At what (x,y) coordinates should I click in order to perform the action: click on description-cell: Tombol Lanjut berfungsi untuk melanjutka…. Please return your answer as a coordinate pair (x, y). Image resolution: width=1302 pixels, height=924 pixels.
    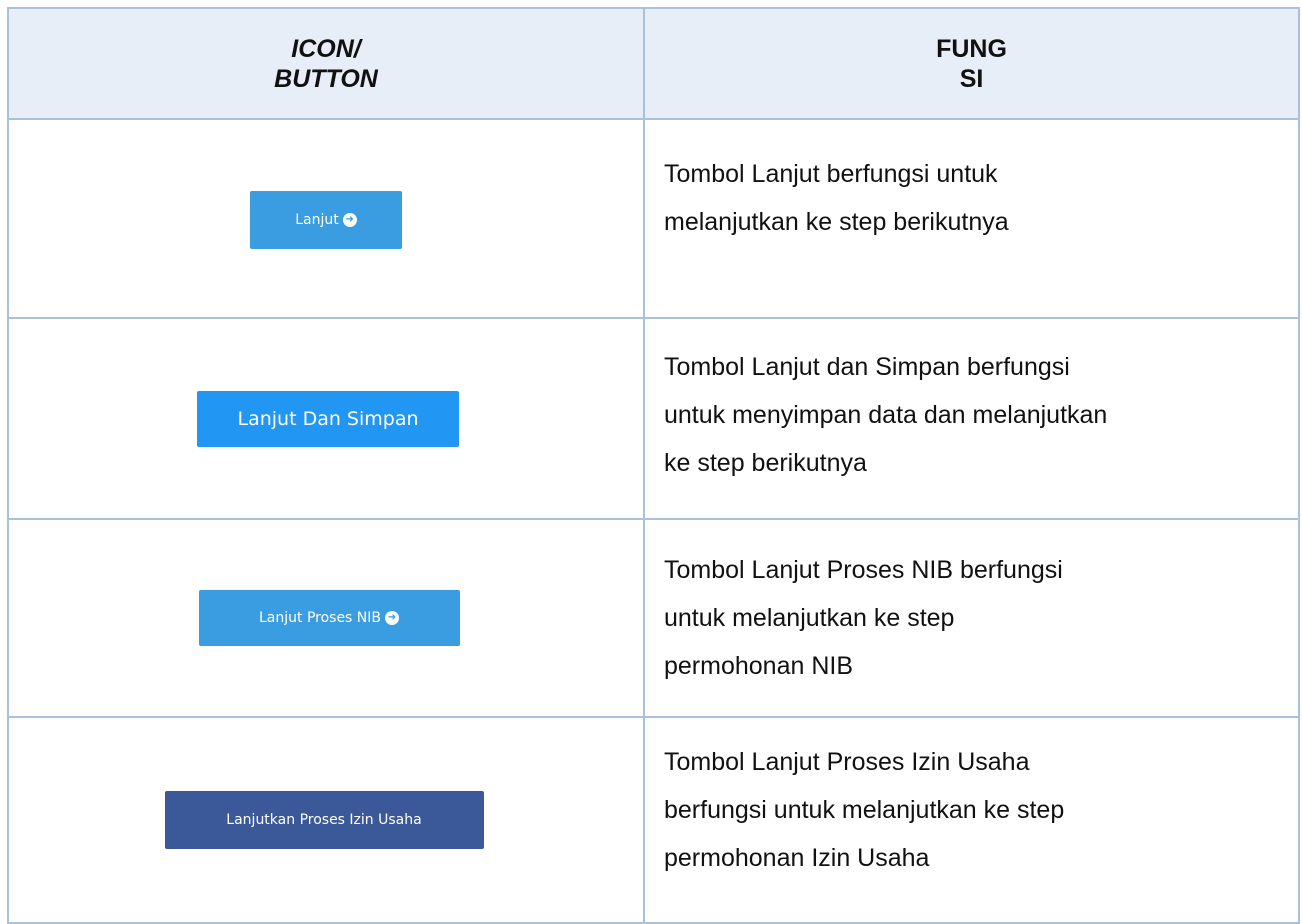
    Looking at the image, I should click on (971, 218).